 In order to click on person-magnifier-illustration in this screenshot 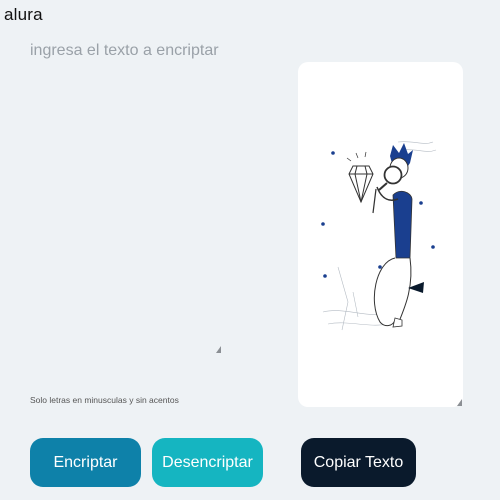, I will do `click(379, 236)`.